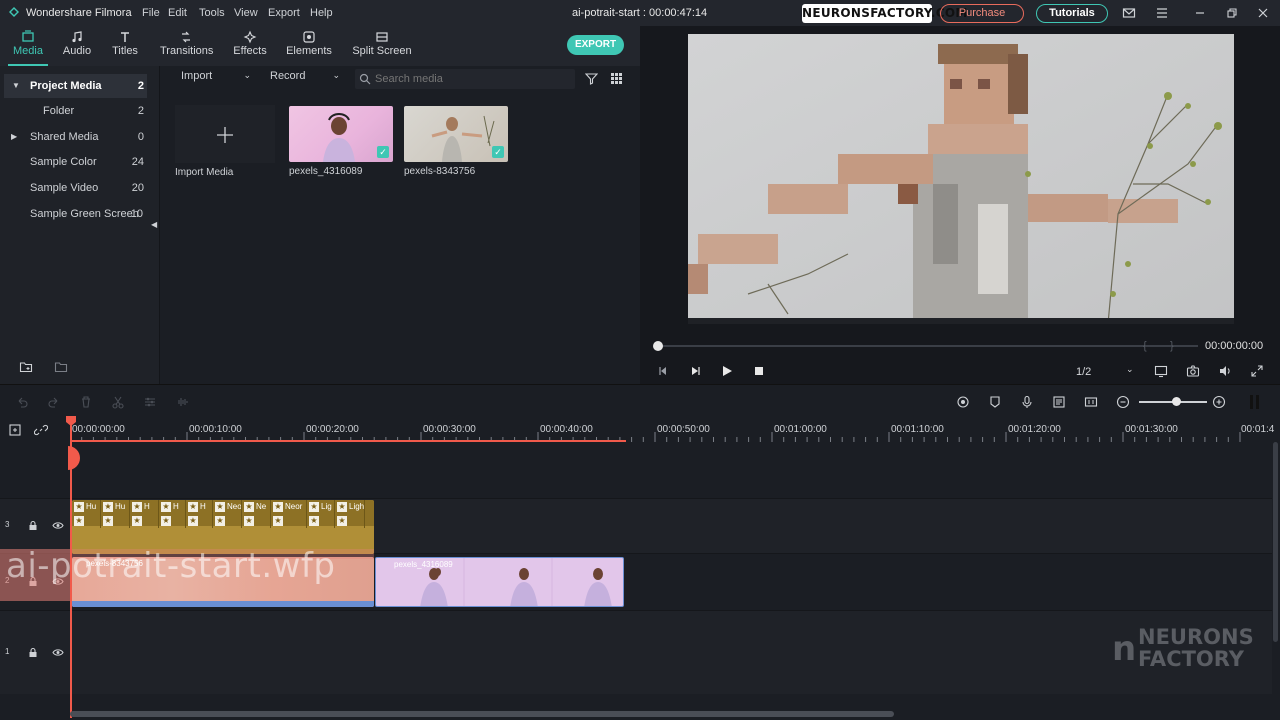 The image size is (1280, 720). Describe the element at coordinates (591, 78) in the screenshot. I see `filter-icon` at that location.